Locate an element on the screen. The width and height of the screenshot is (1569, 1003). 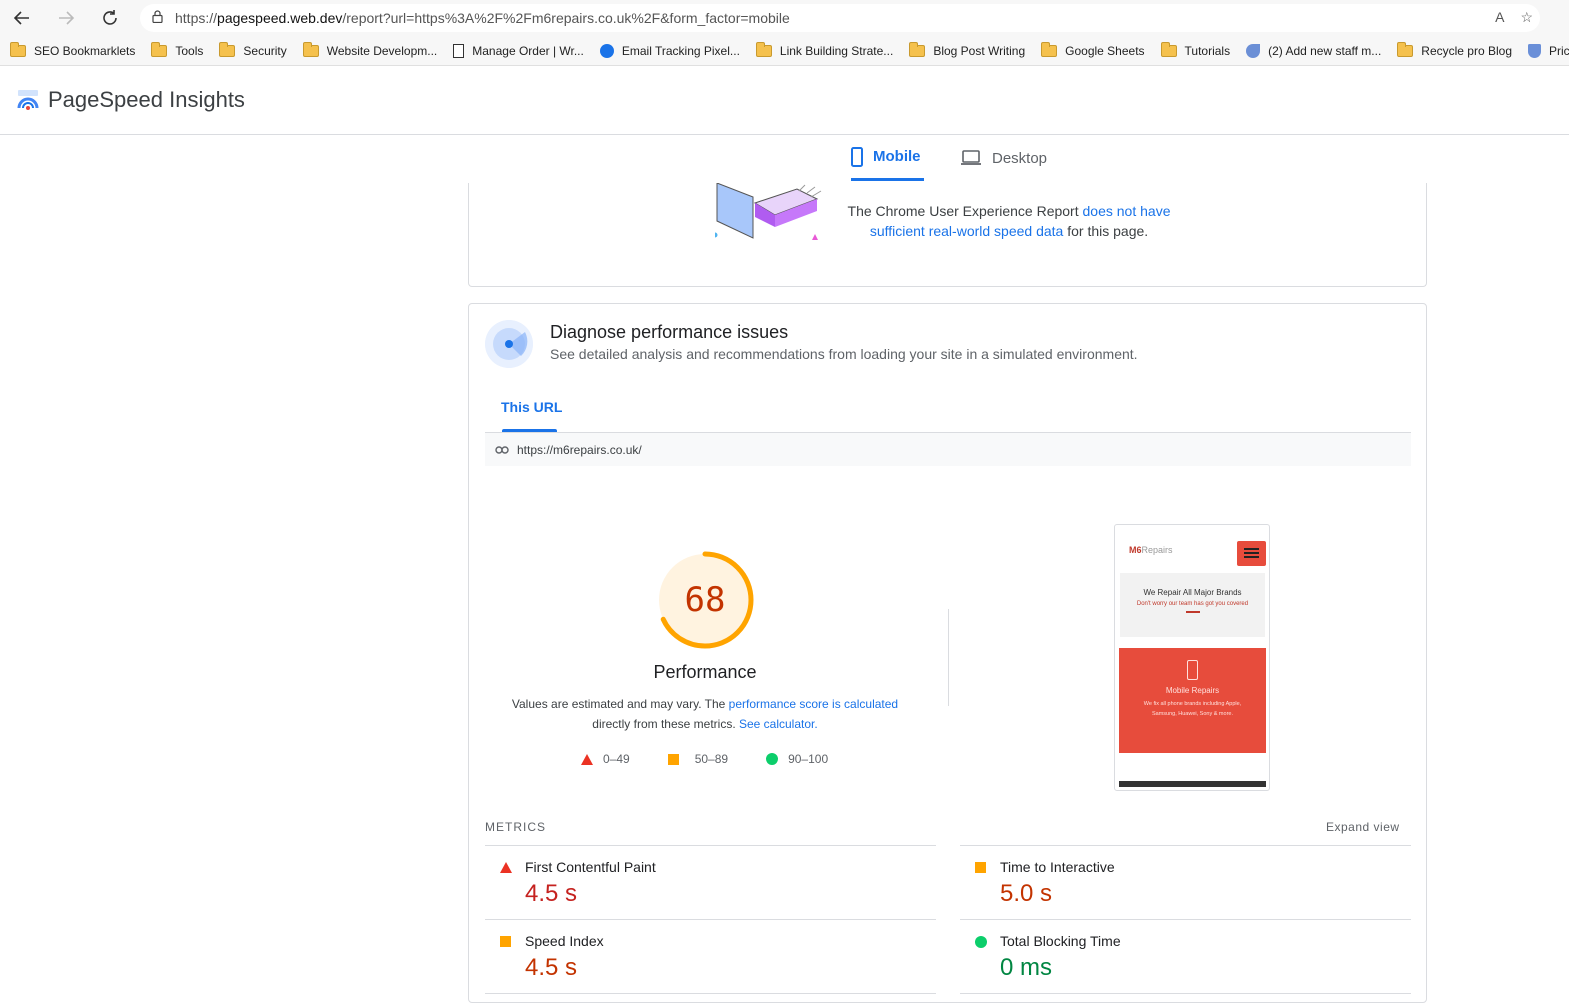
metric-fcp: First Contentful Paint 4.5 s is located at coordinates (710, 882).